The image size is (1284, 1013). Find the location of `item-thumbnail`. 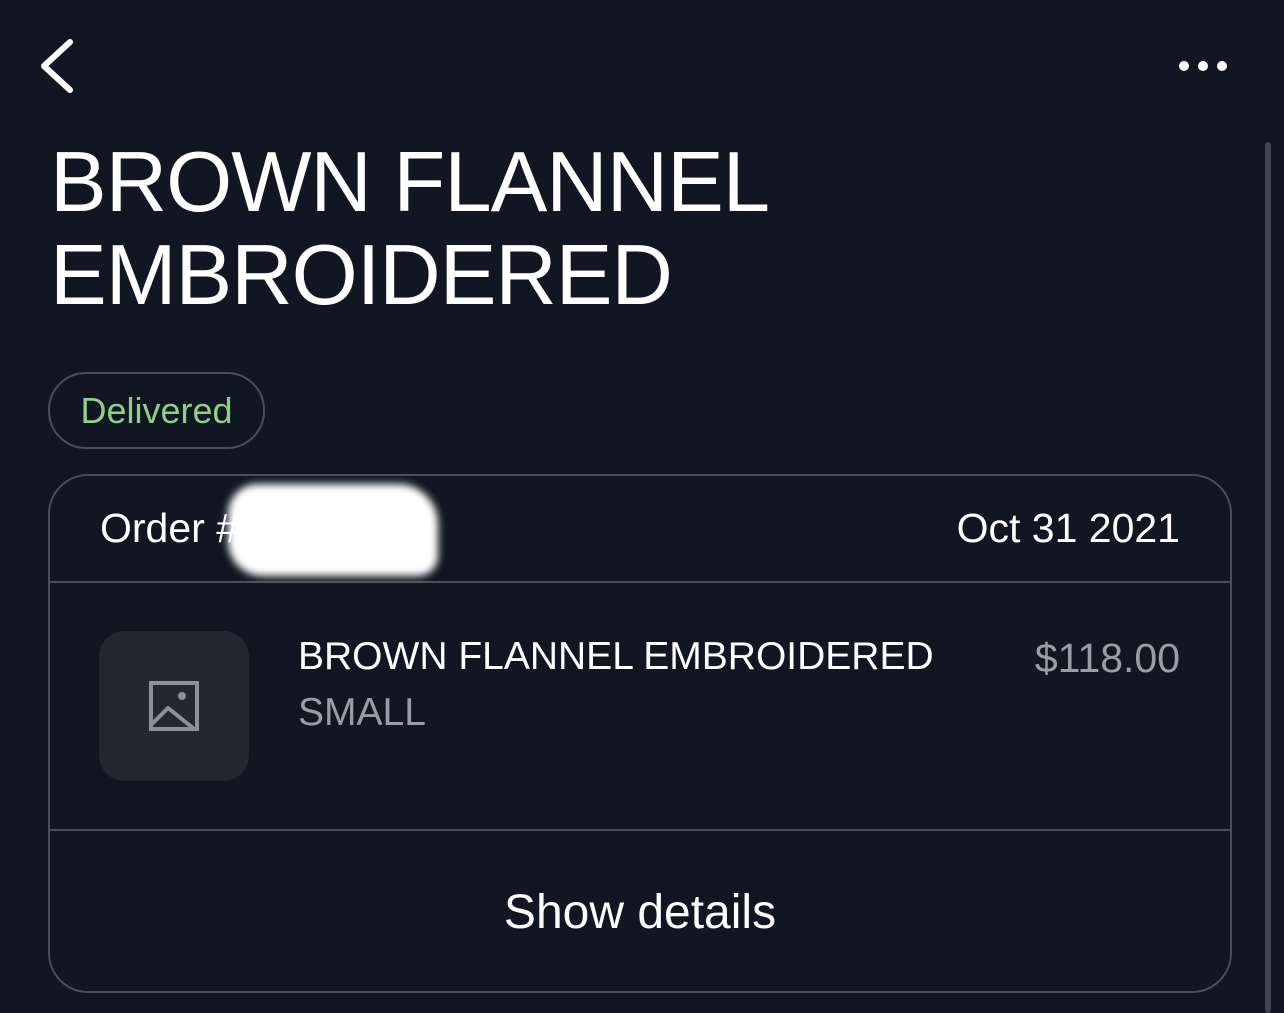

item-thumbnail is located at coordinates (174, 706).